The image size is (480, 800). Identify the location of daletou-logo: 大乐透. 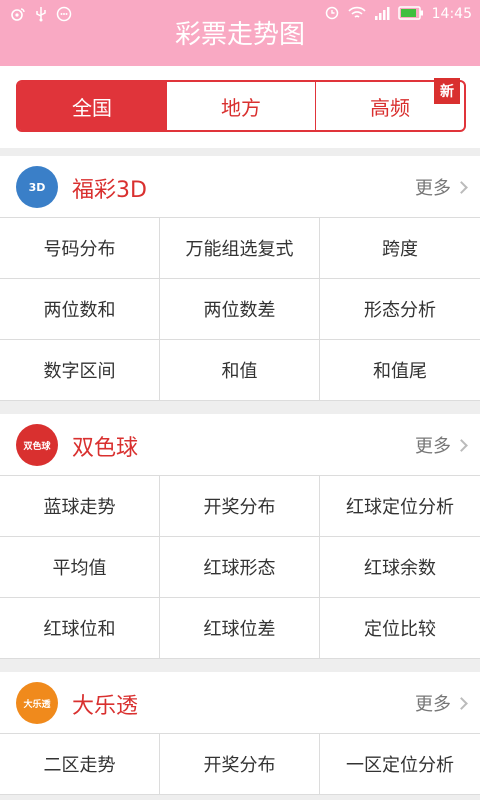
(37, 703).